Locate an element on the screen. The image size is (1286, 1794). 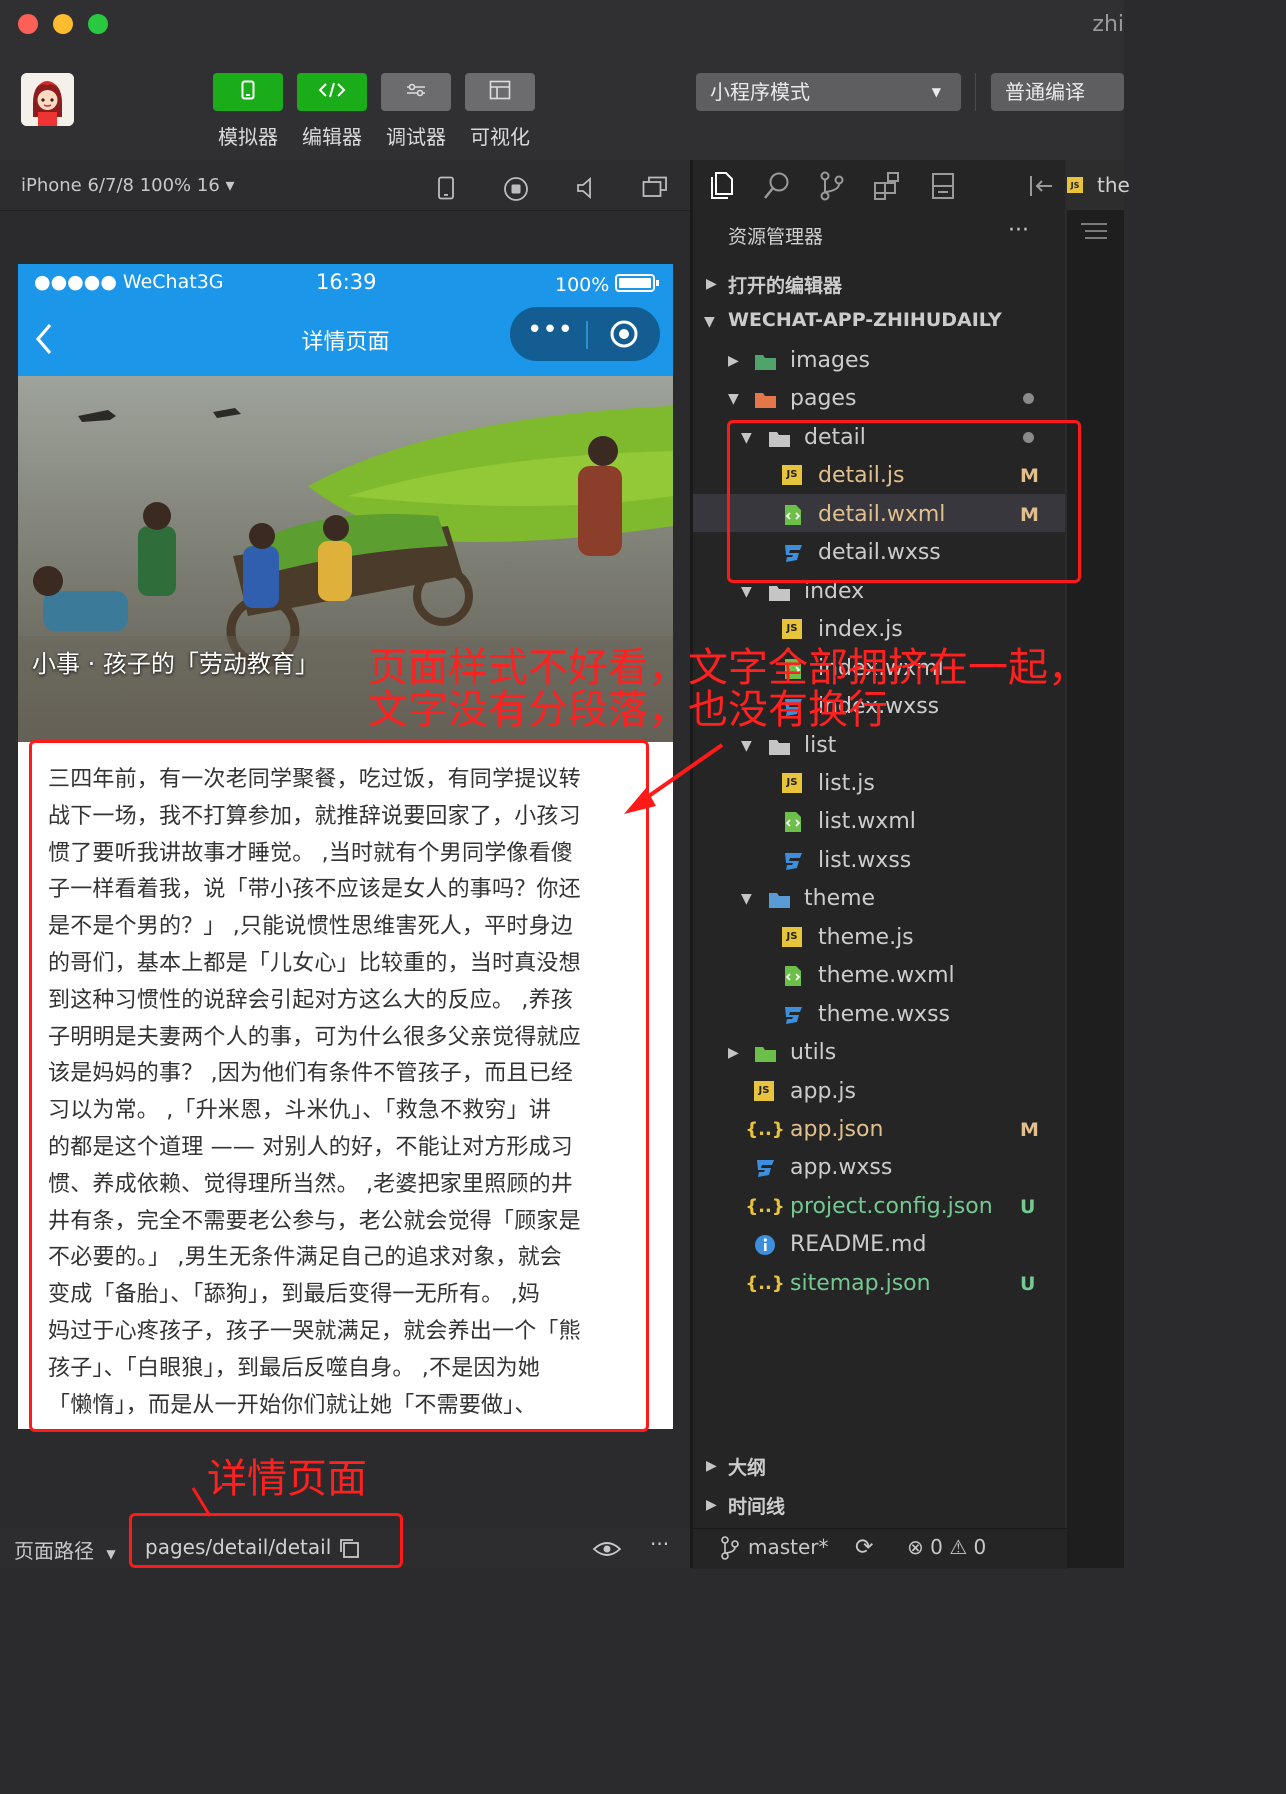
tree-item-label: app.wxss is located at coordinates (841, 1168).